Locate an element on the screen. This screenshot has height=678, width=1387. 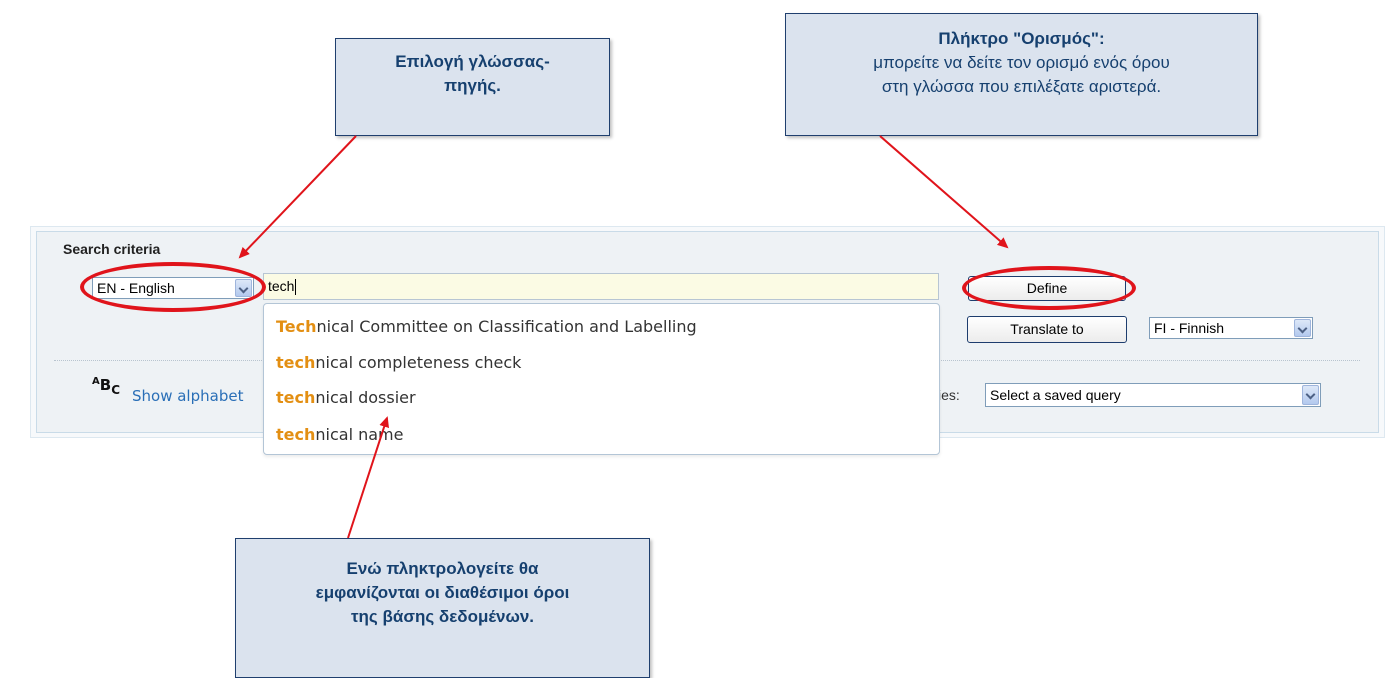
search-criteria-title: Search criteria is located at coordinates (112, 249).